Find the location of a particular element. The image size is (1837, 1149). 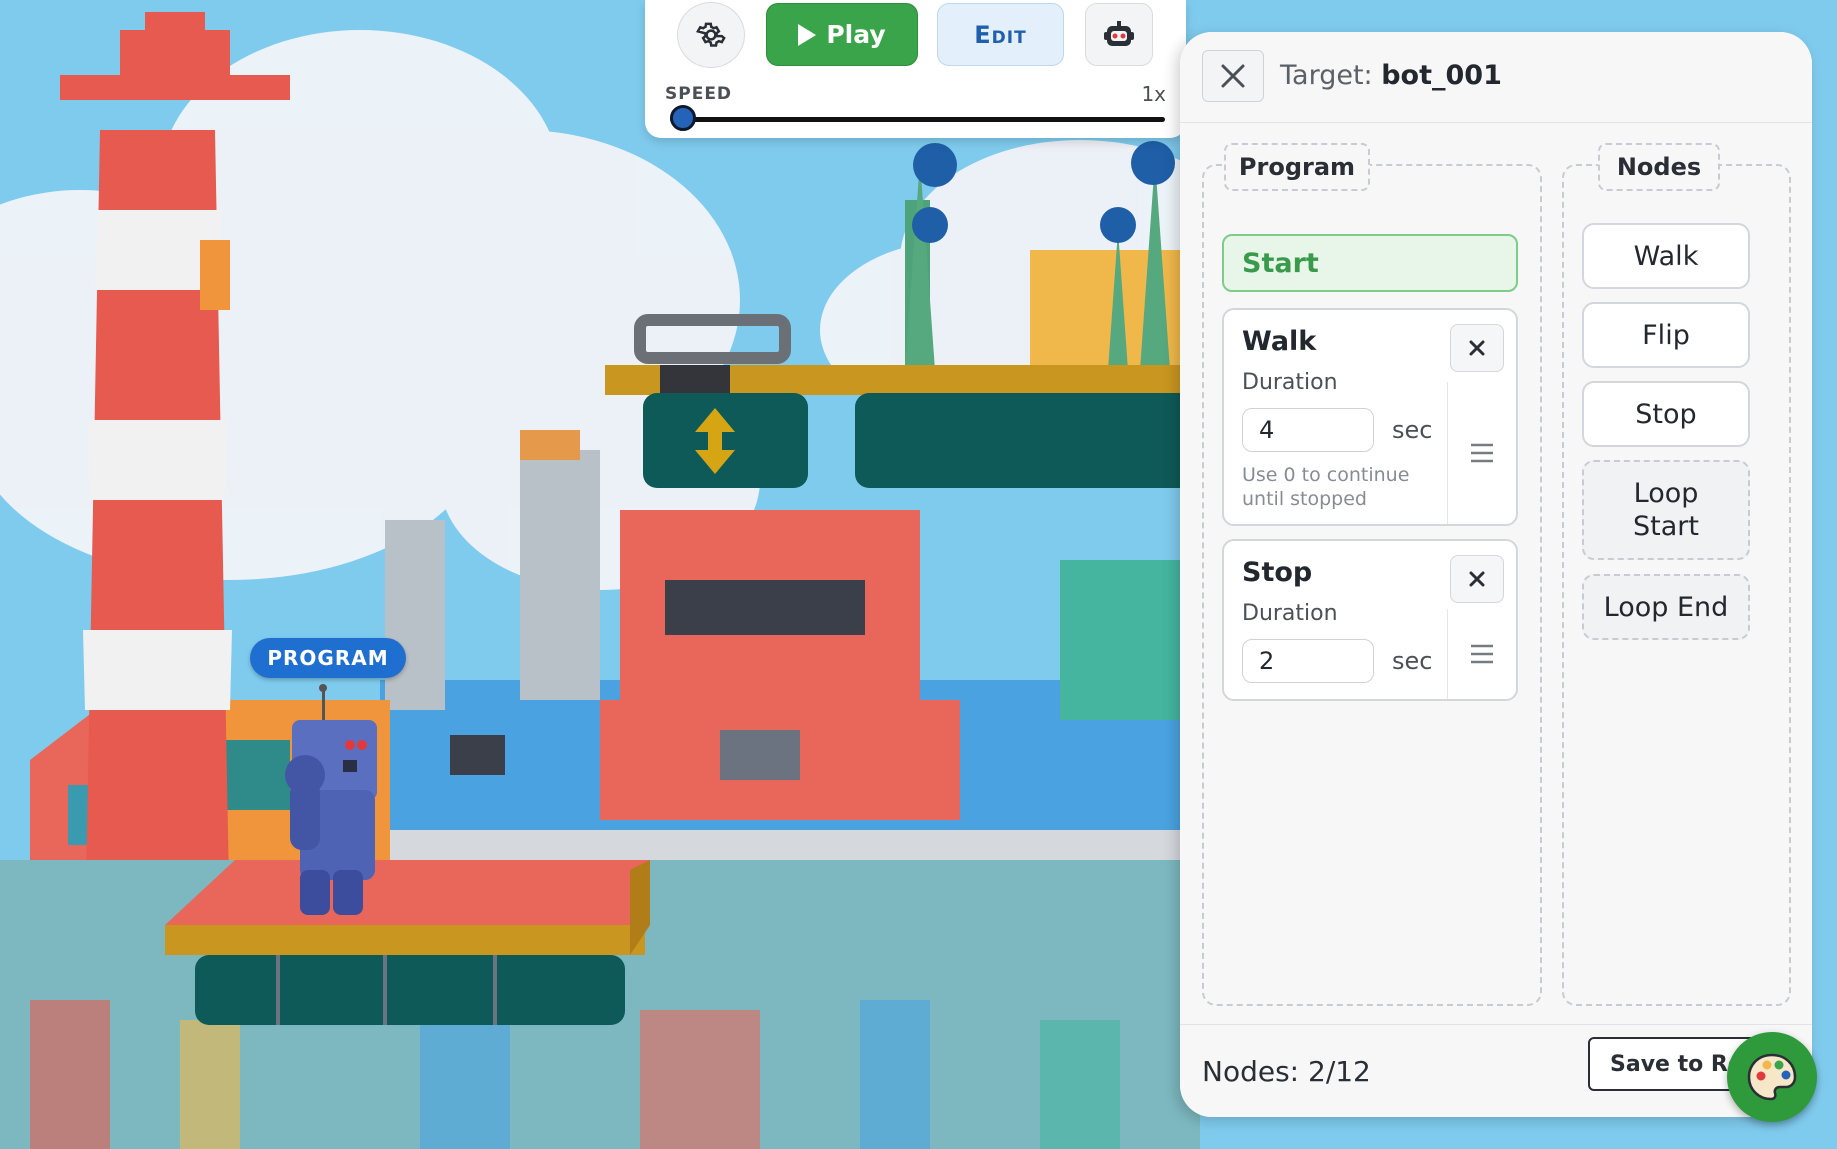

node-title: Stop is located at coordinates (1277, 572).